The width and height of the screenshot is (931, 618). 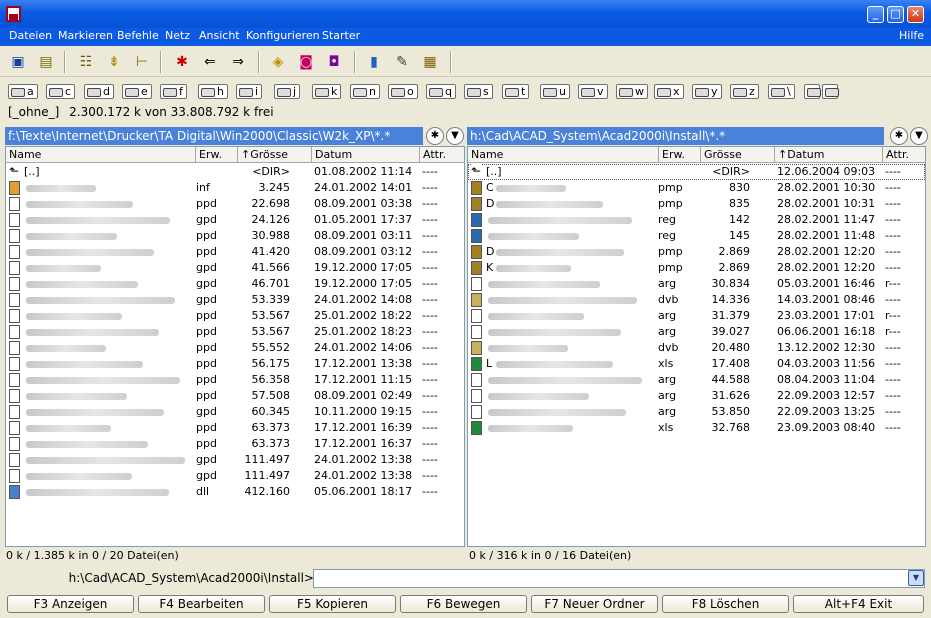 I want to click on drive-button-v: v, so click(x=593, y=91).